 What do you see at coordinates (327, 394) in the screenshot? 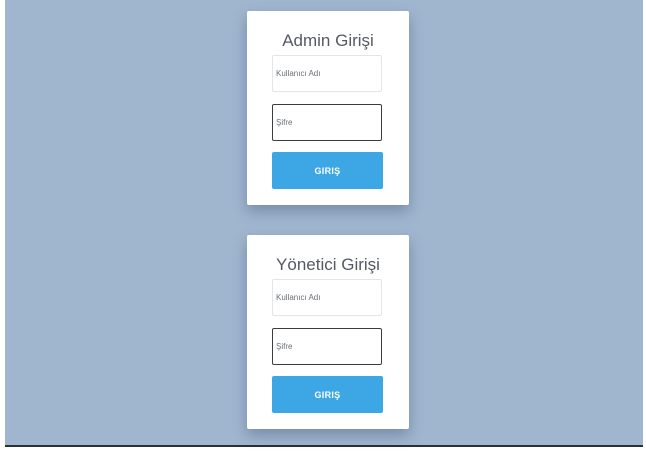
I see `manager-login-button: GIRIŞ` at bounding box center [327, 394].